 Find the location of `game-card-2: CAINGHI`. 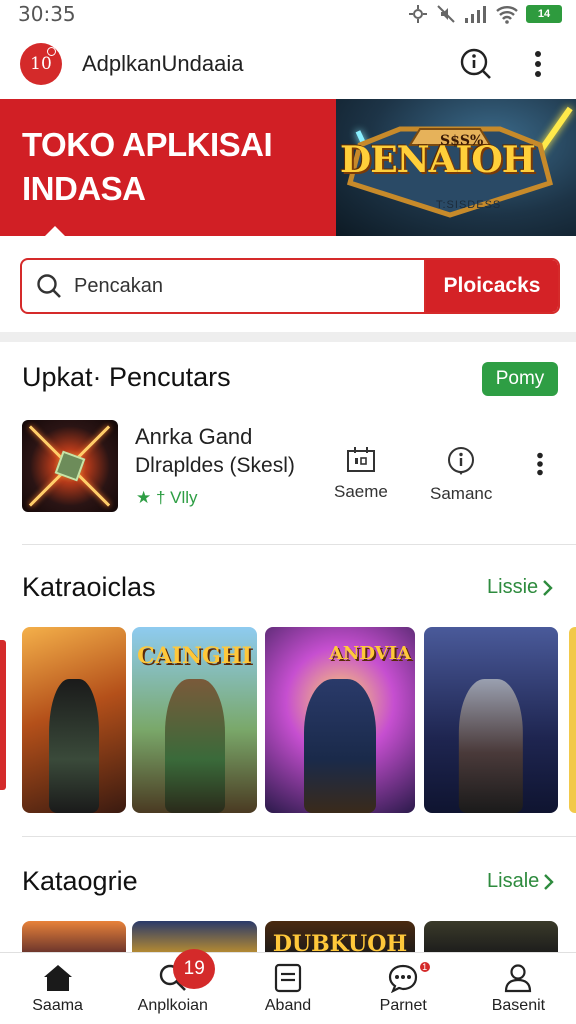

game-card-2: CAINGHI is located at coordinates (194, 720).